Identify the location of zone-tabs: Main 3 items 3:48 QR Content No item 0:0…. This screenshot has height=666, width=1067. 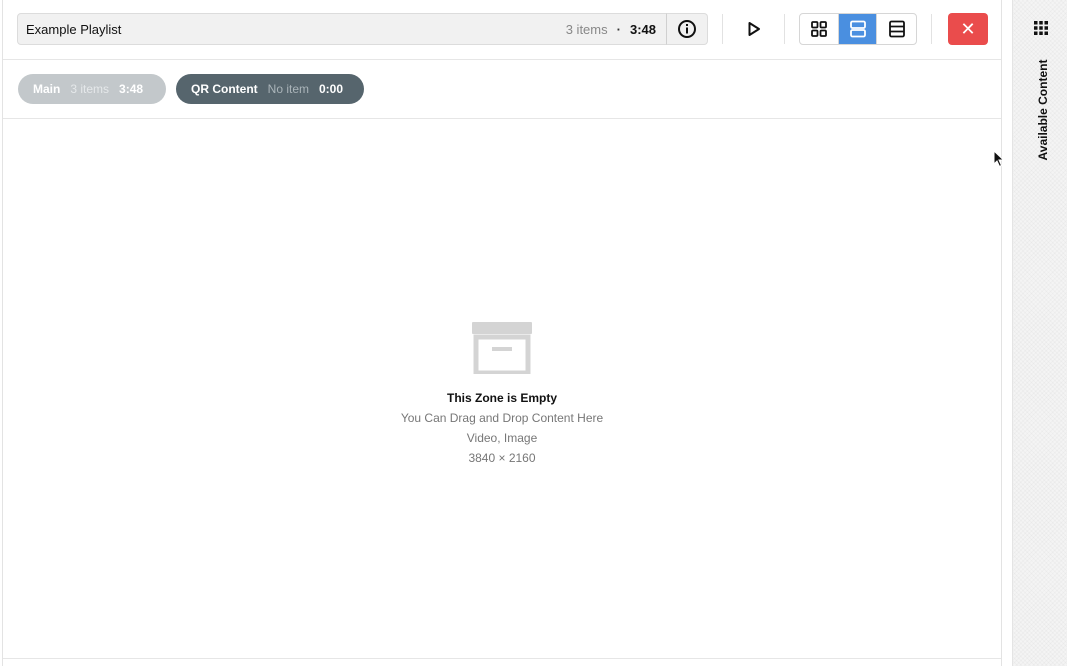
(502, 89).